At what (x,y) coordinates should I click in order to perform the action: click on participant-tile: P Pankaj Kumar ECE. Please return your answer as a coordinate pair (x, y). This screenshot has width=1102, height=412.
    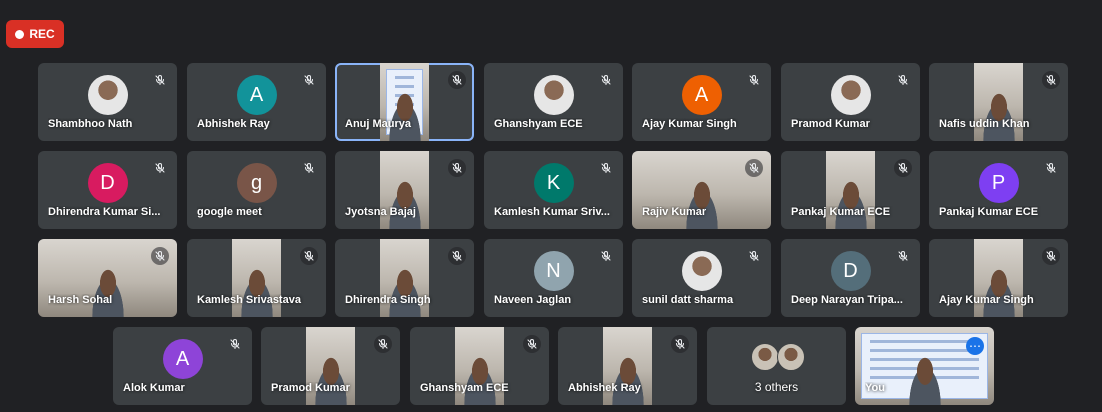
    Looking at the image, I should click on (998, 190).